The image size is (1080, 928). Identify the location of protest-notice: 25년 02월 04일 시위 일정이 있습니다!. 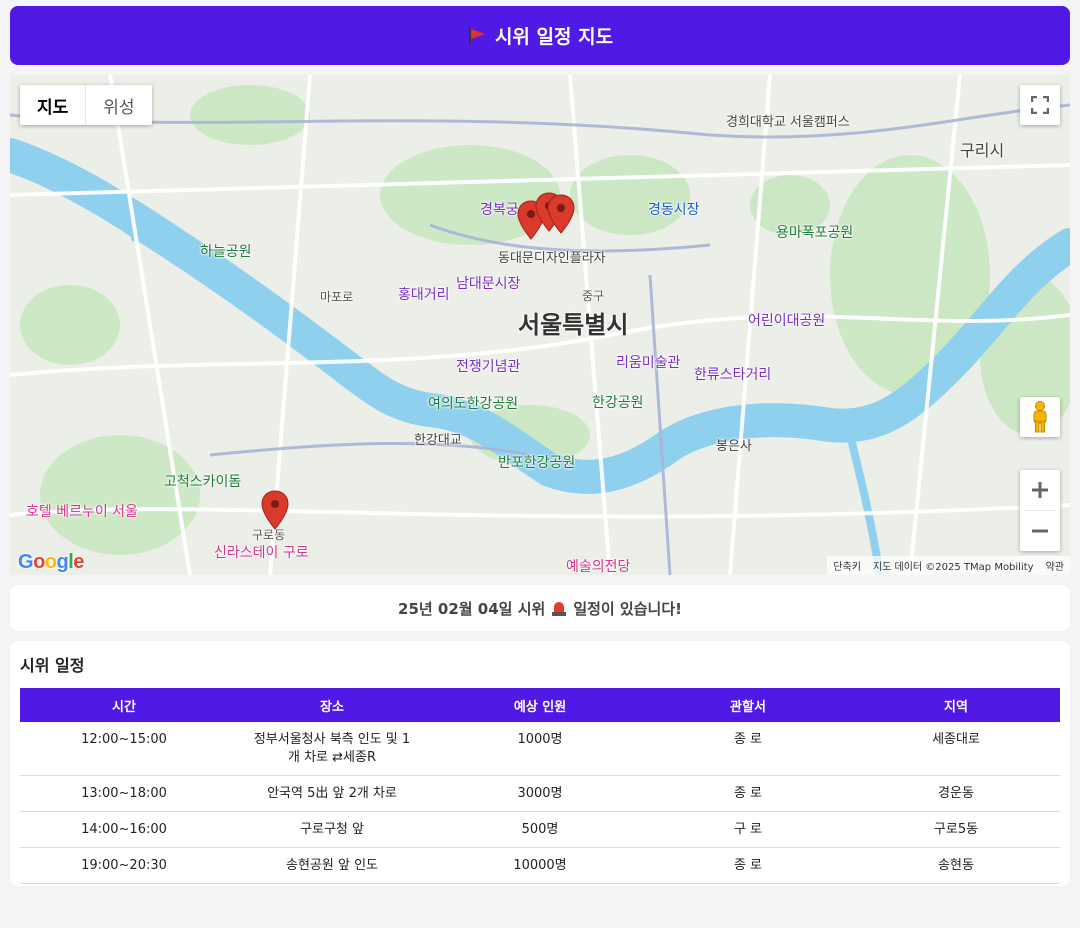
(540, 608).